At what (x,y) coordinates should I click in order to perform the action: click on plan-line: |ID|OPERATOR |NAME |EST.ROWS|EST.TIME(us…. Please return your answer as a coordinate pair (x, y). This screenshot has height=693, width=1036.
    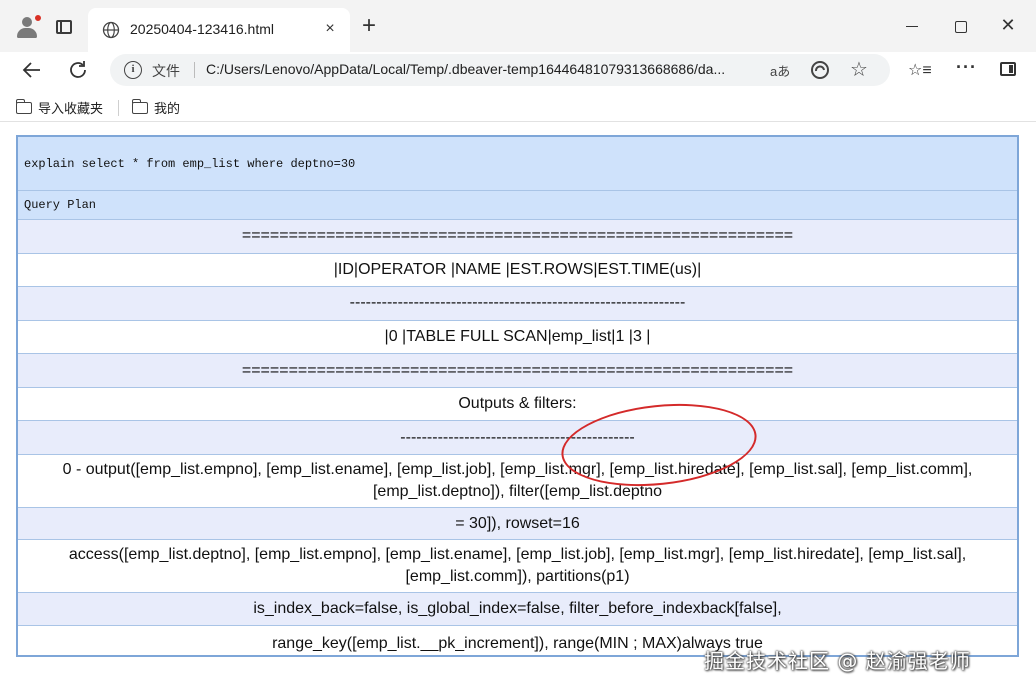
    Looking at the image, I should click on (517, 270).